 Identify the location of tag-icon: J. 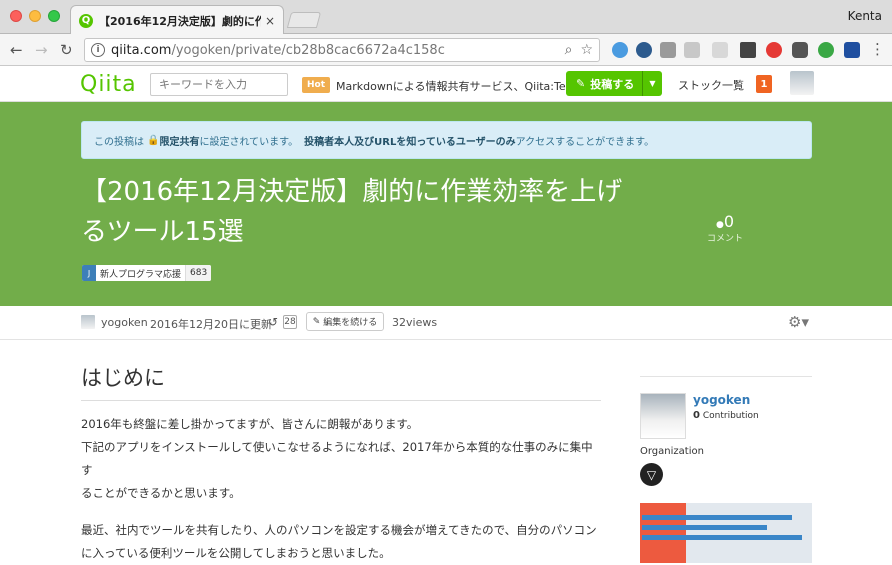
(89, 273).